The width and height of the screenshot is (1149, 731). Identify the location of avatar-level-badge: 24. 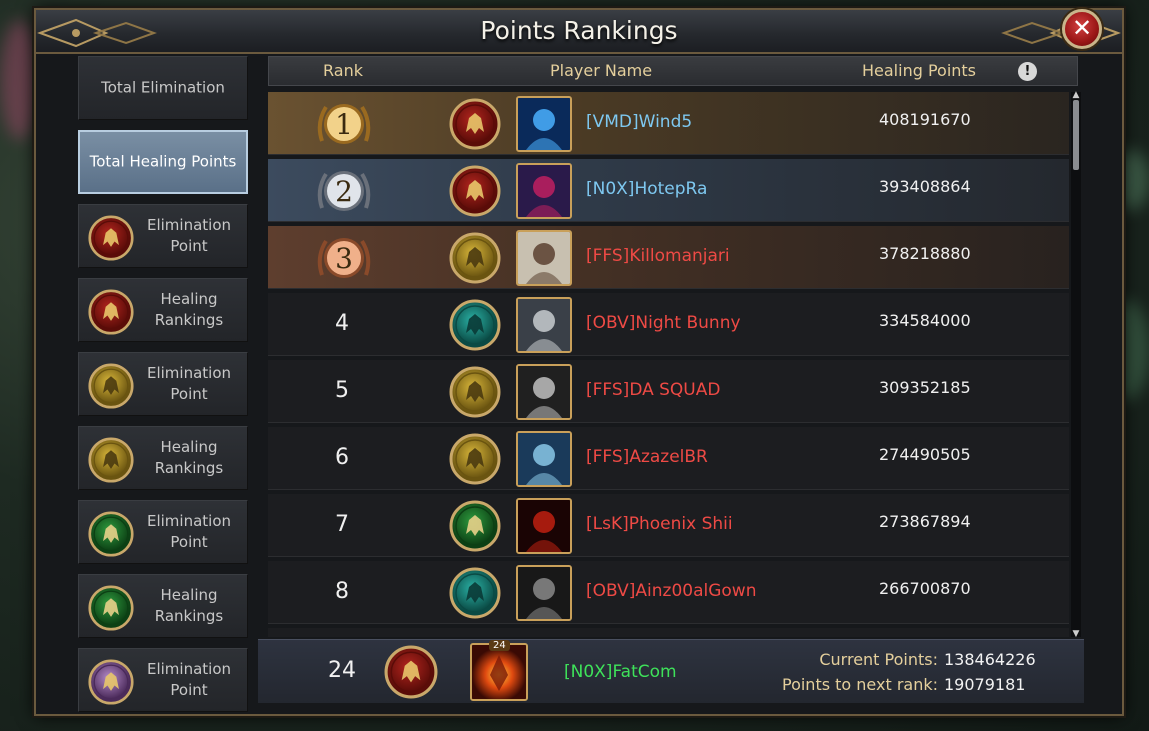
(499, 645).